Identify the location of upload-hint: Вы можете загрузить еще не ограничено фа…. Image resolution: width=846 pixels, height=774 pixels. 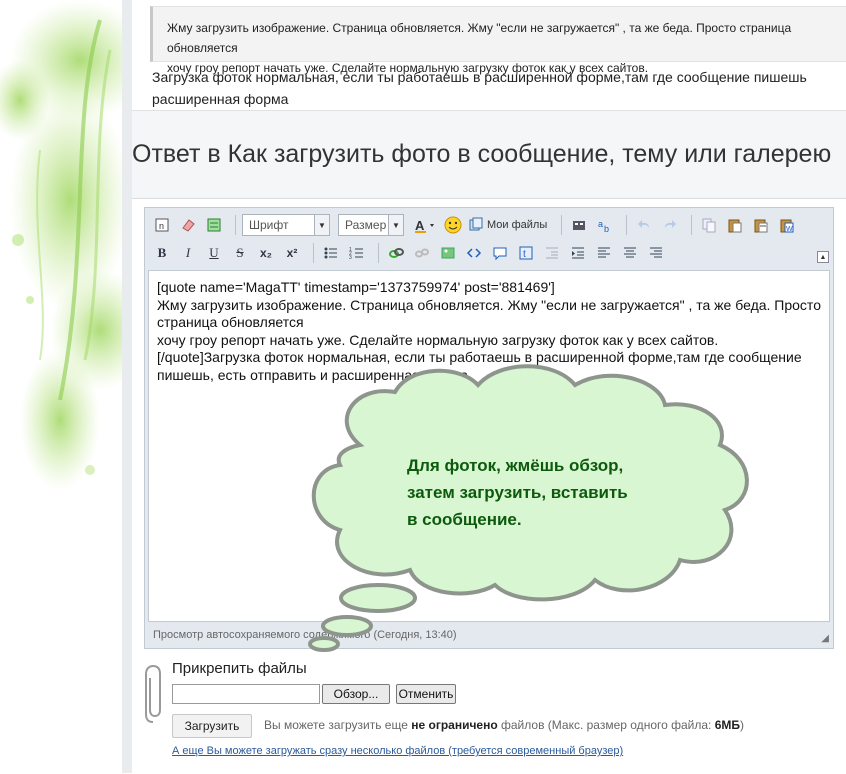
(504, 725).